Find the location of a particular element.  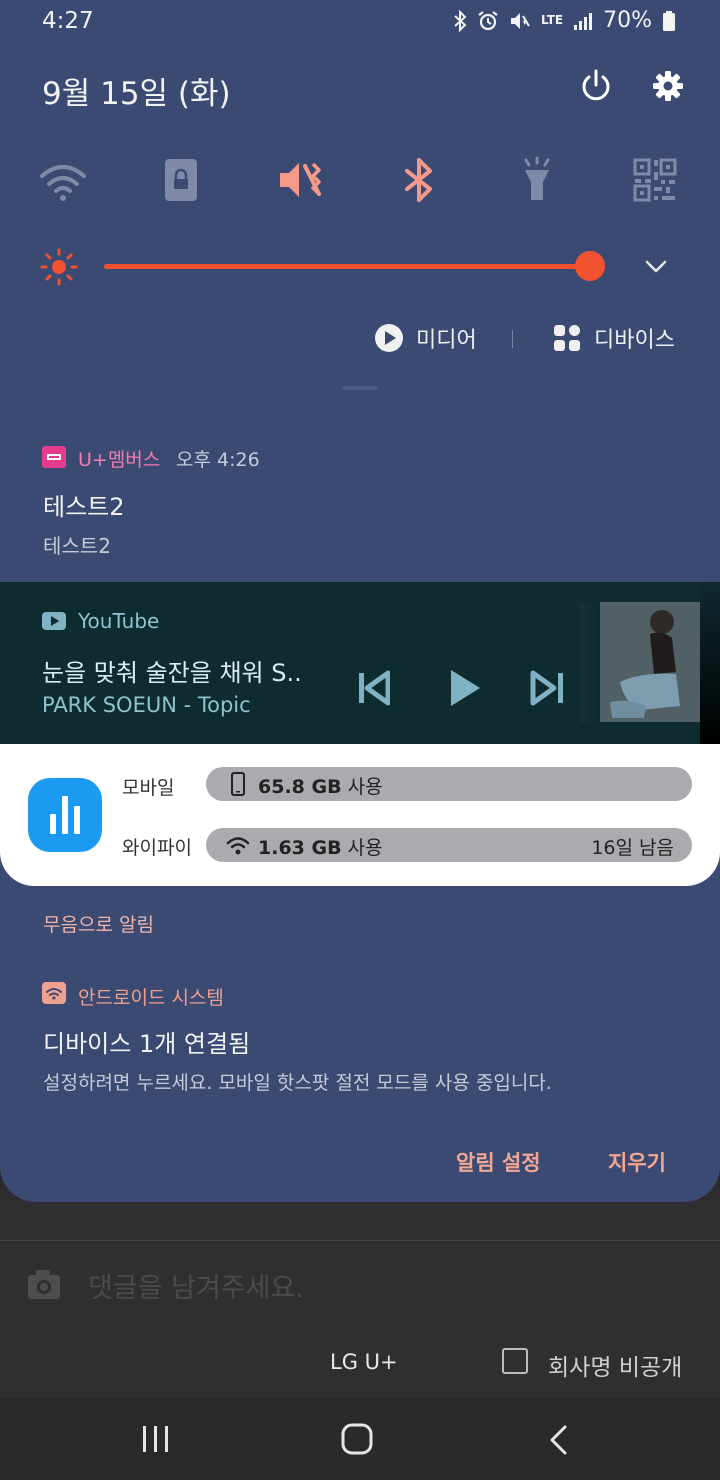

date-text: 9월 15일 (화) is located at coordinates (136, 90).